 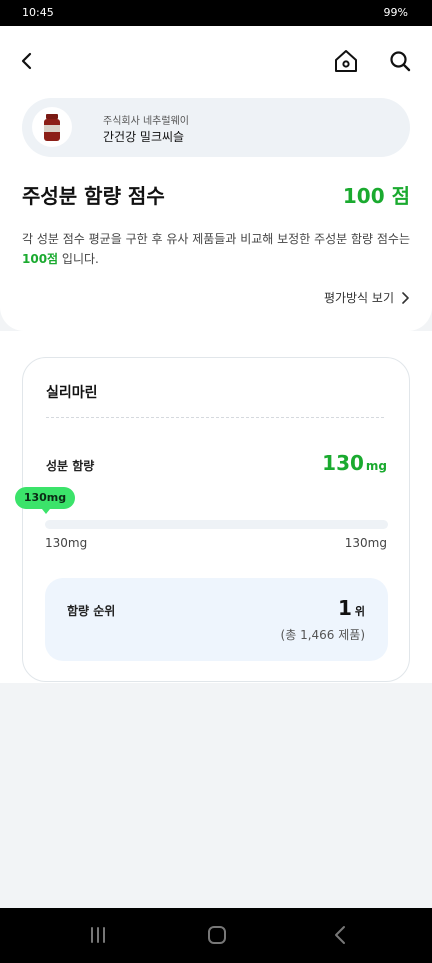 I want to click on rank-value: 1위, so click(x=351, y=608).